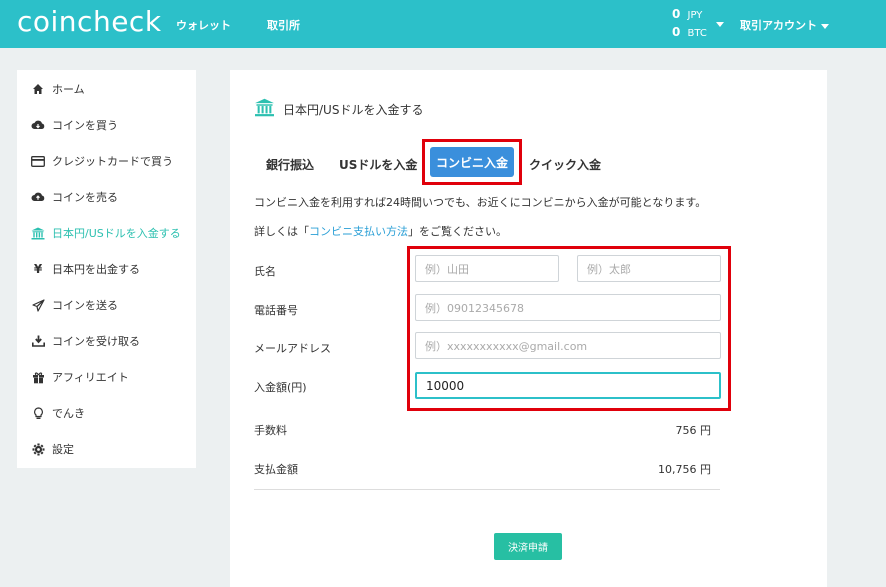 The height and width of the screenshot is (587, 886). Describe the element at coordinates (487, 489) in the screenshot. I see `divider` at that location.